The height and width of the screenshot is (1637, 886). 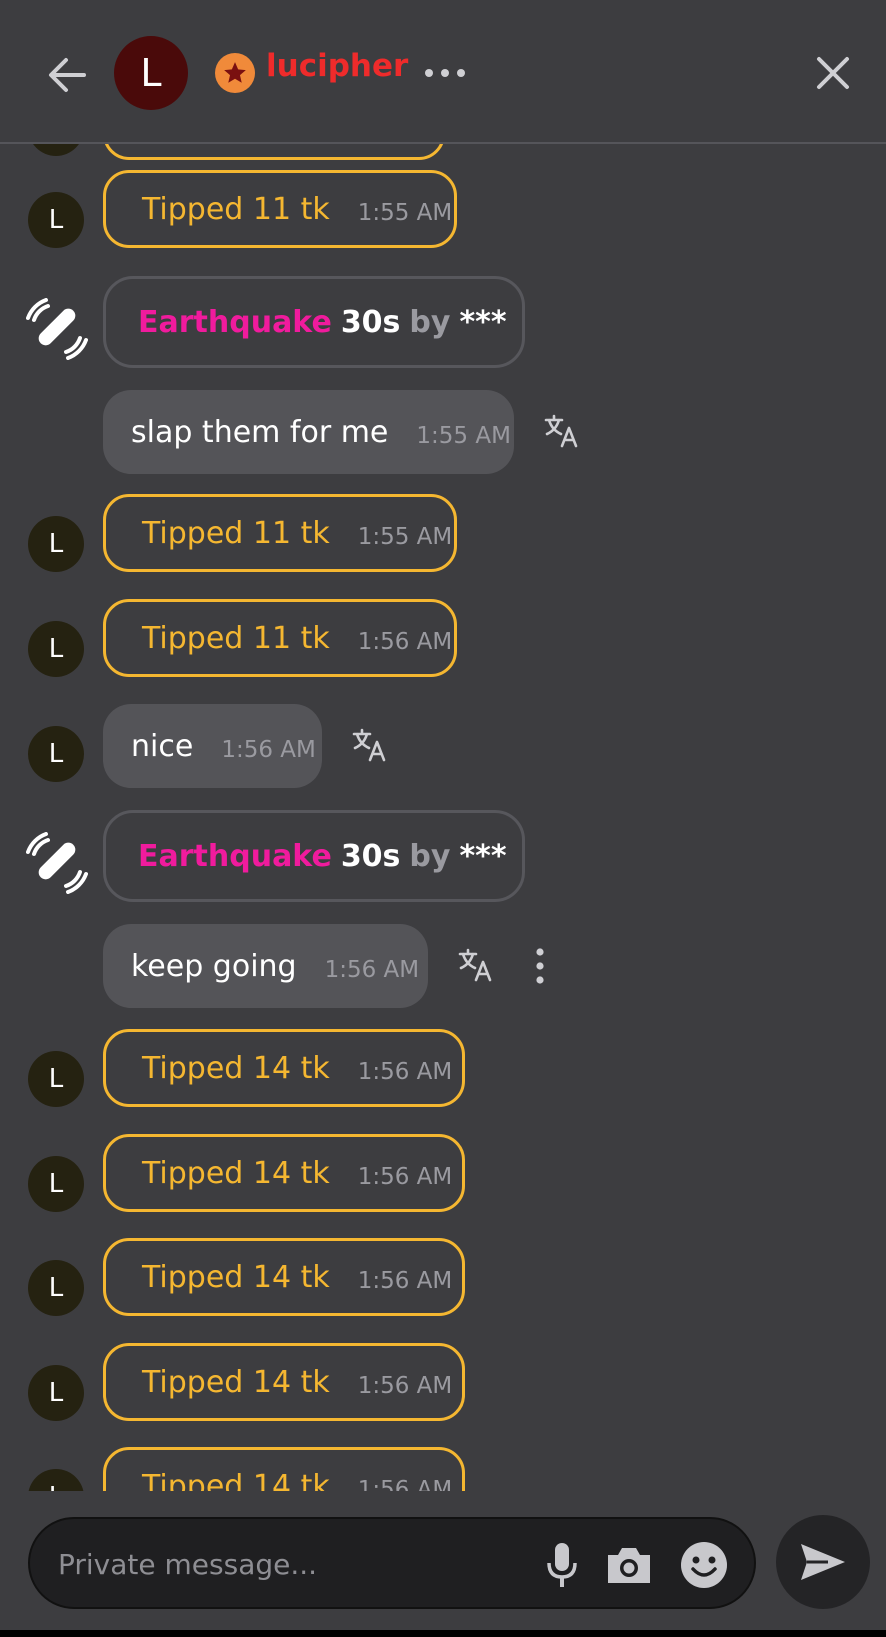 What do you see at coordinates (443, 746) in the screenshot?
I see `list-item: L nice 1:56 AM` at bounding box center [443, 746].